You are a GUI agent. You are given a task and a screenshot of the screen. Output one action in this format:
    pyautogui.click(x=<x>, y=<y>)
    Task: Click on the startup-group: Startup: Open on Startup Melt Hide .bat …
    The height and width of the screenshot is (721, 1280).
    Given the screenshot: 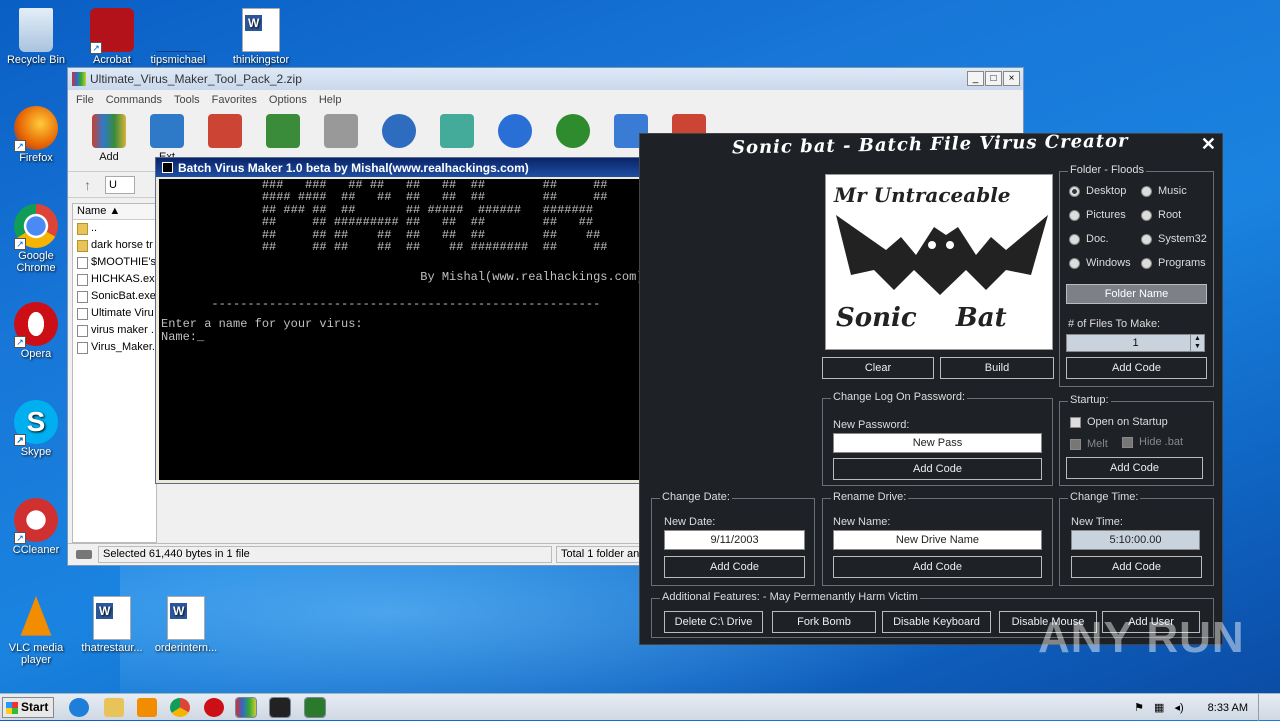 What is the action you would take?
    pyautogui.click(x=1136, y=440)
    